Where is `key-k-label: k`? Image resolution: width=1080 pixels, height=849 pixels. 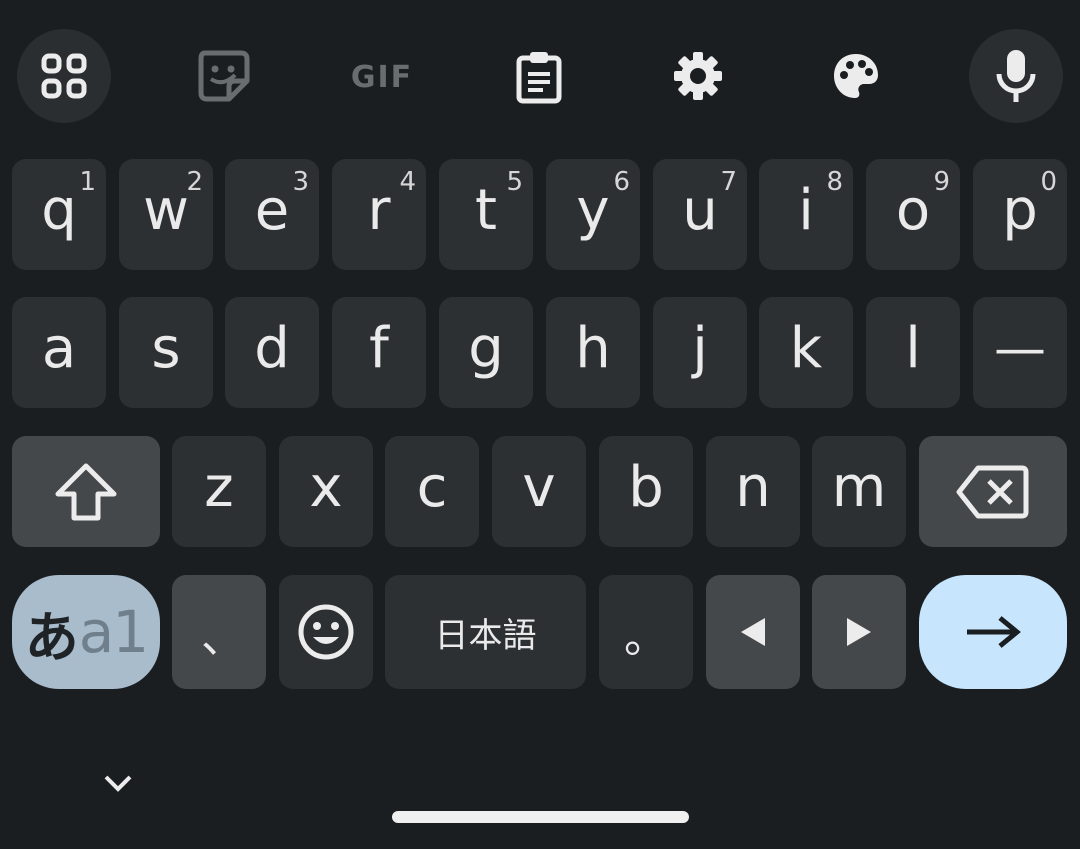
key-k-label: k is located at coordinates (806, 348).